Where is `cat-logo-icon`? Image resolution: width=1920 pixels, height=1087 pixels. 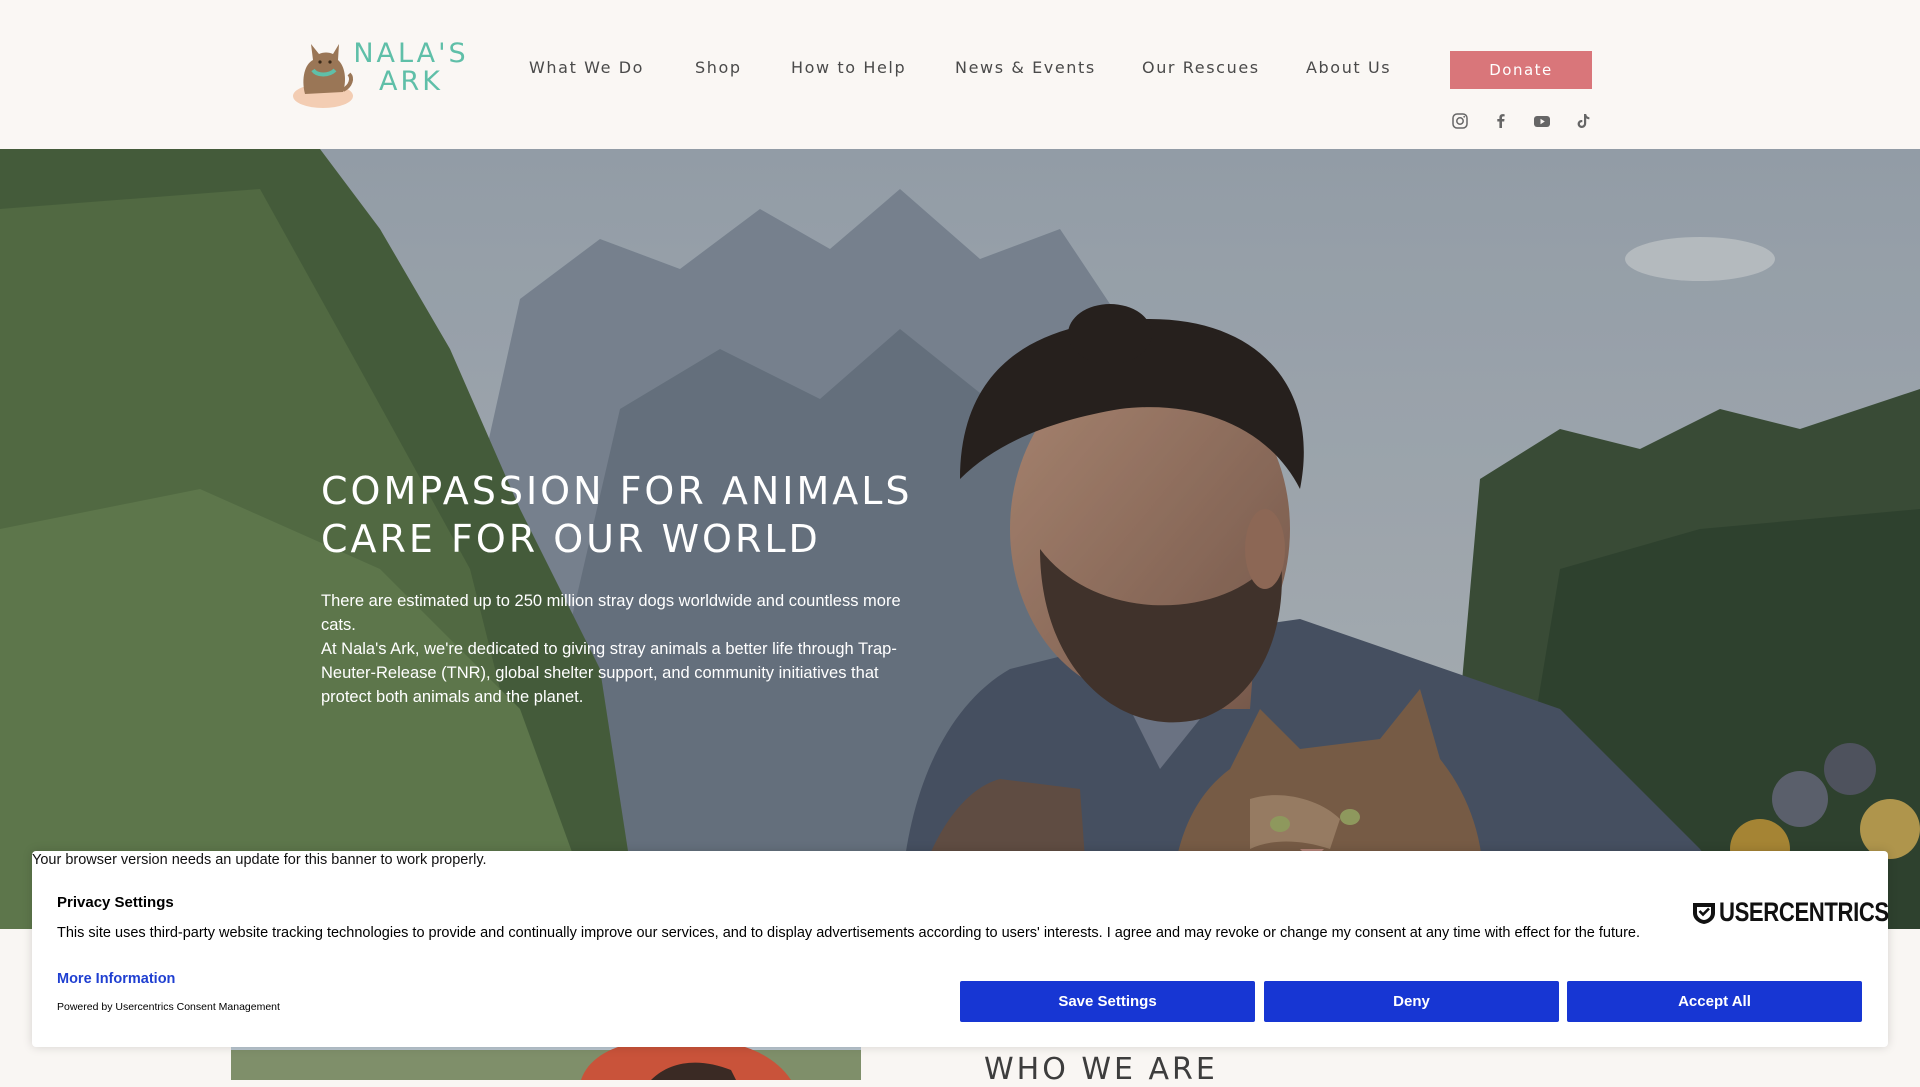
cat-logo-icon is located at coordinates (323, 76).